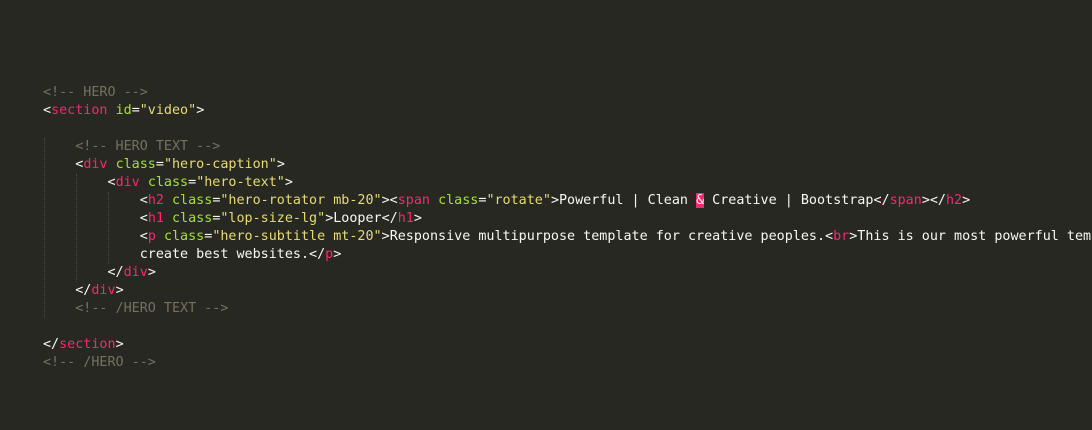 Image resolution: width=1092 pixels, height=430 pixels. Describe the element at coordinates (123, 110) in the screenshot. I see `code-token-attr: id` at that location.